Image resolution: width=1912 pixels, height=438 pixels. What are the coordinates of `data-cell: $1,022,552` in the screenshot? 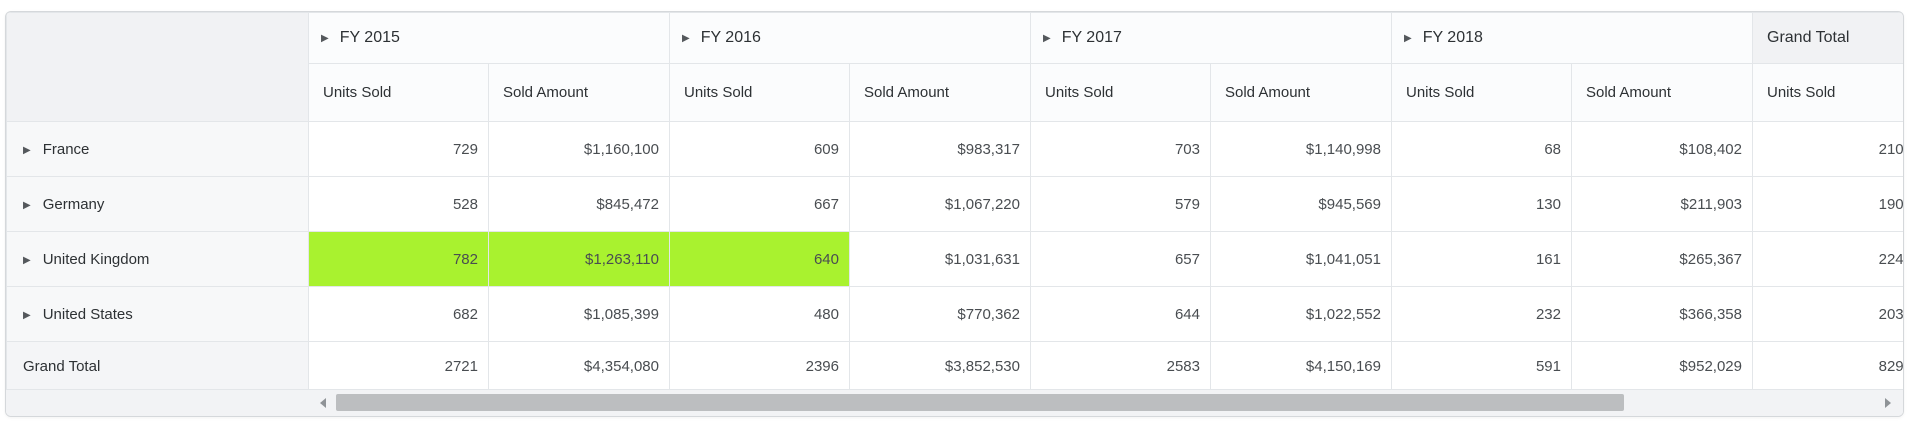 It's located at (1301, 314).